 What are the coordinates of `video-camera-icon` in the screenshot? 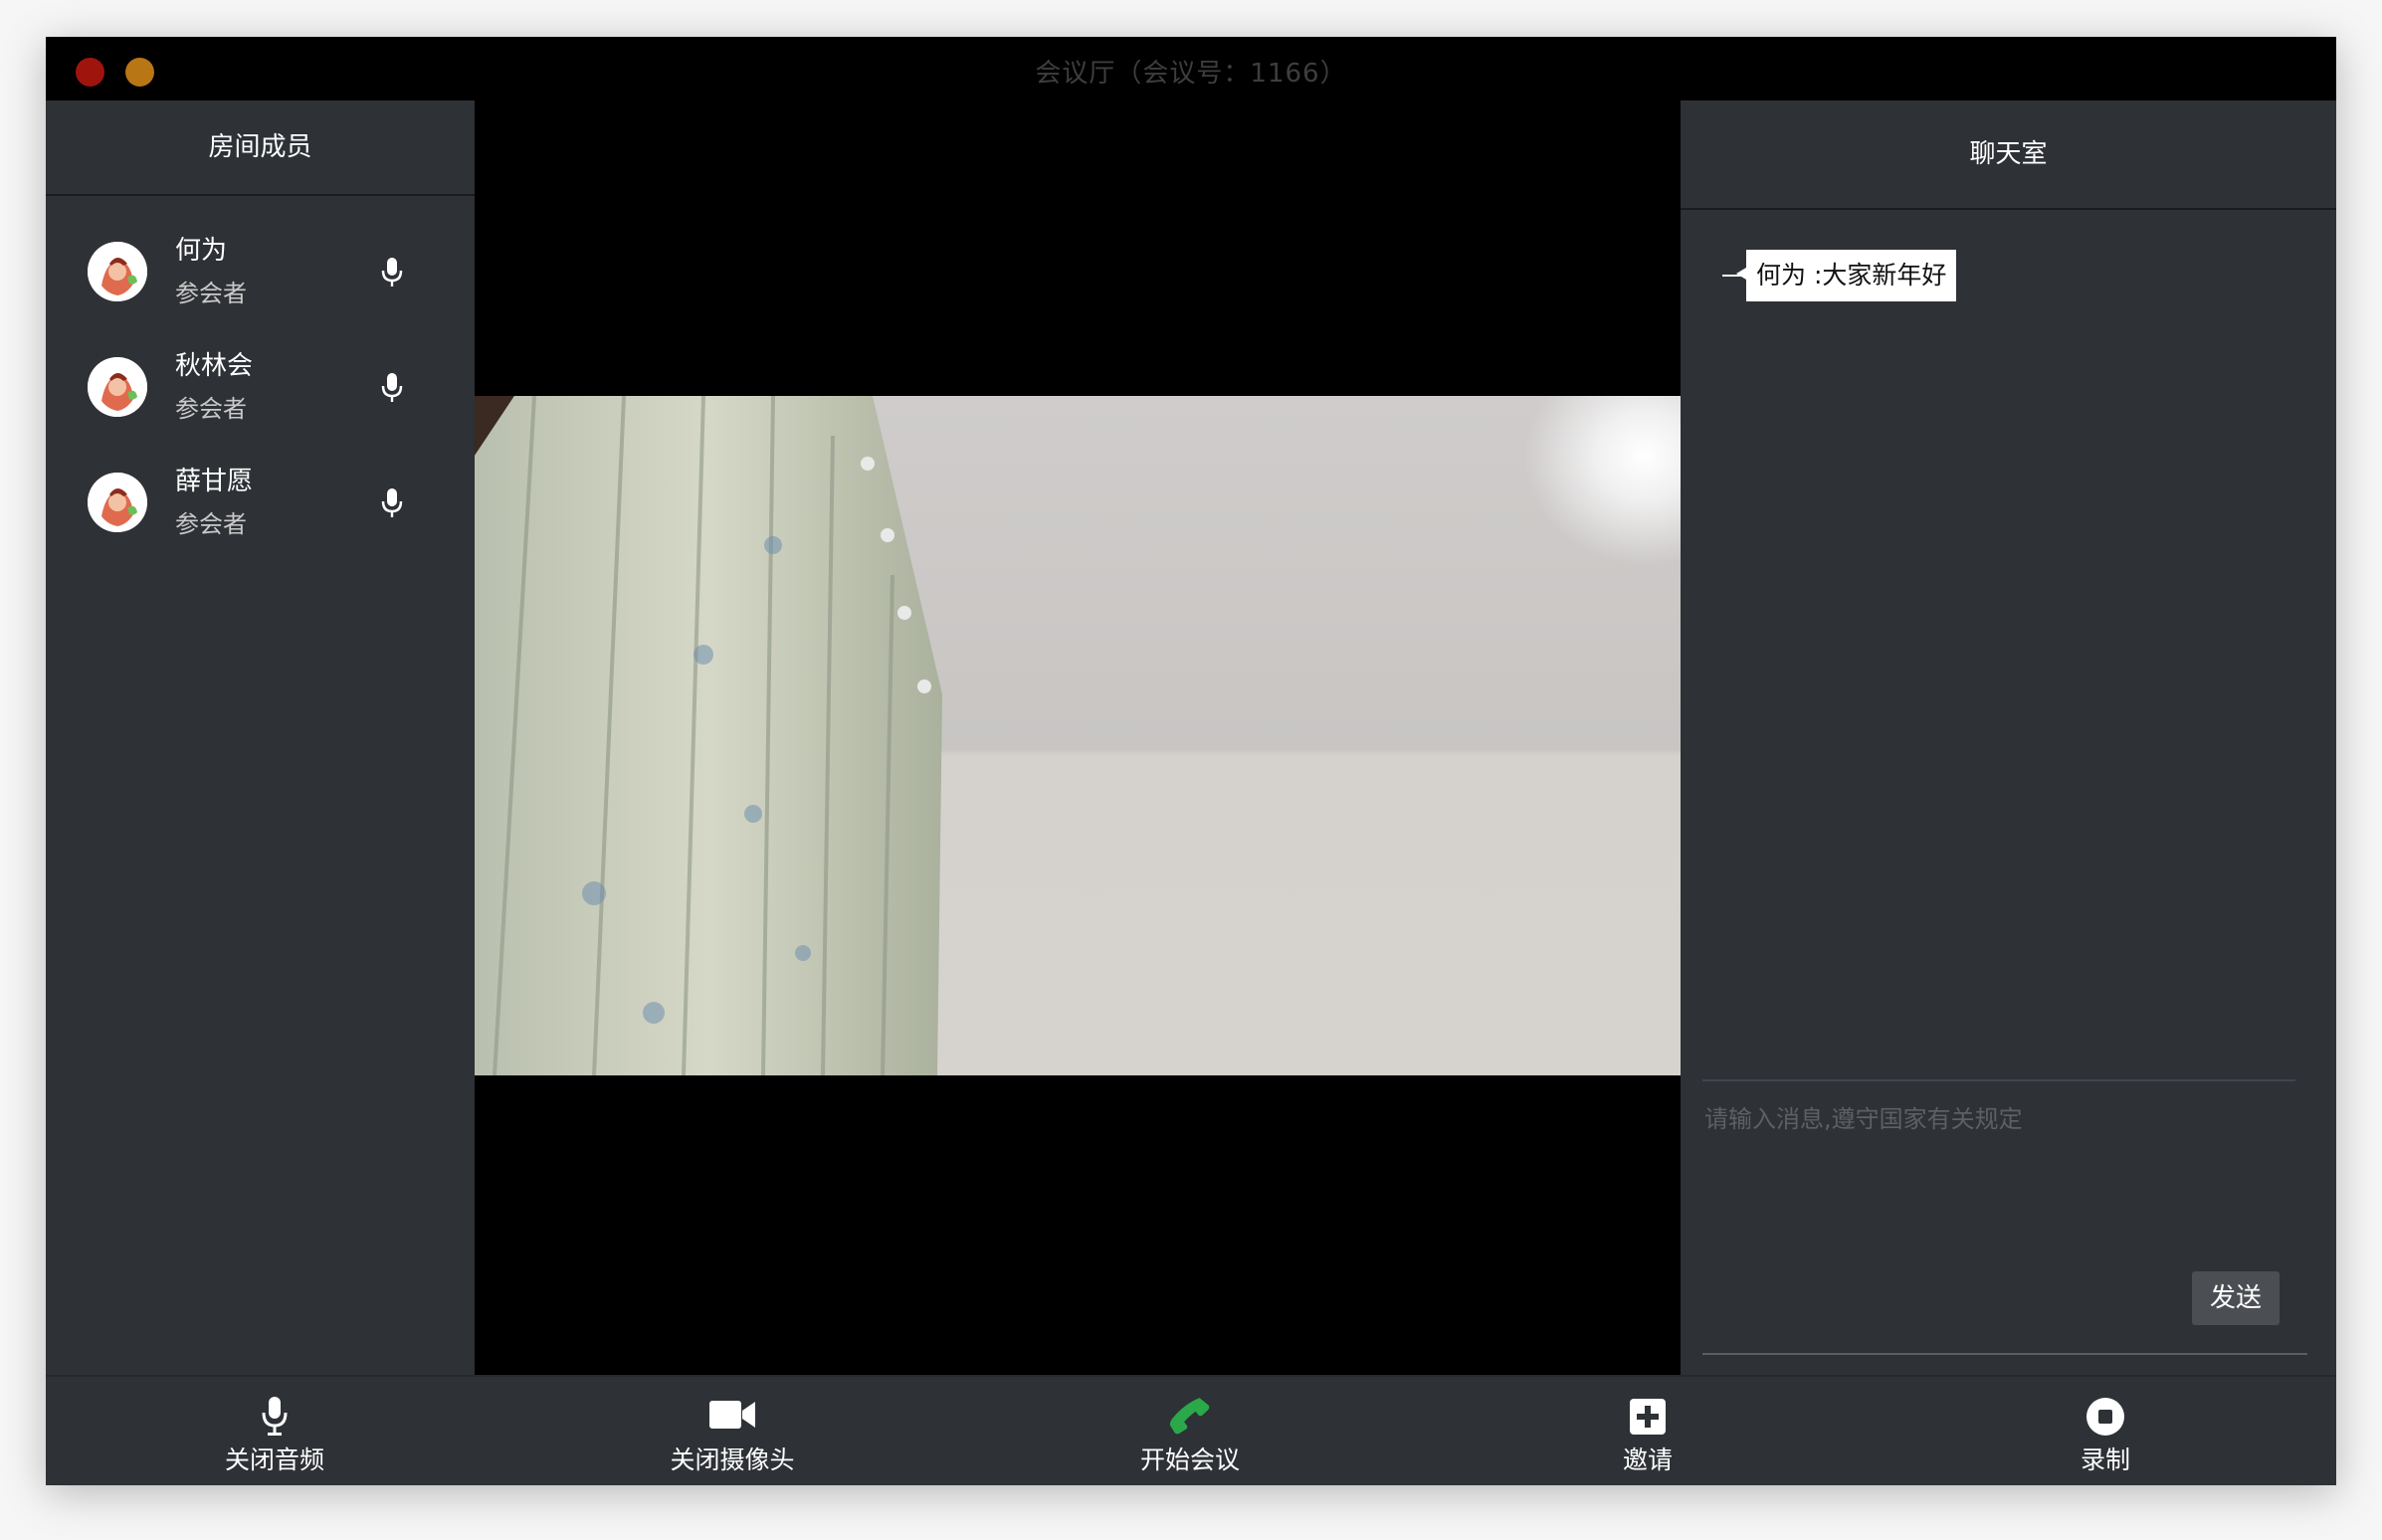 It's located at (732, 1415).